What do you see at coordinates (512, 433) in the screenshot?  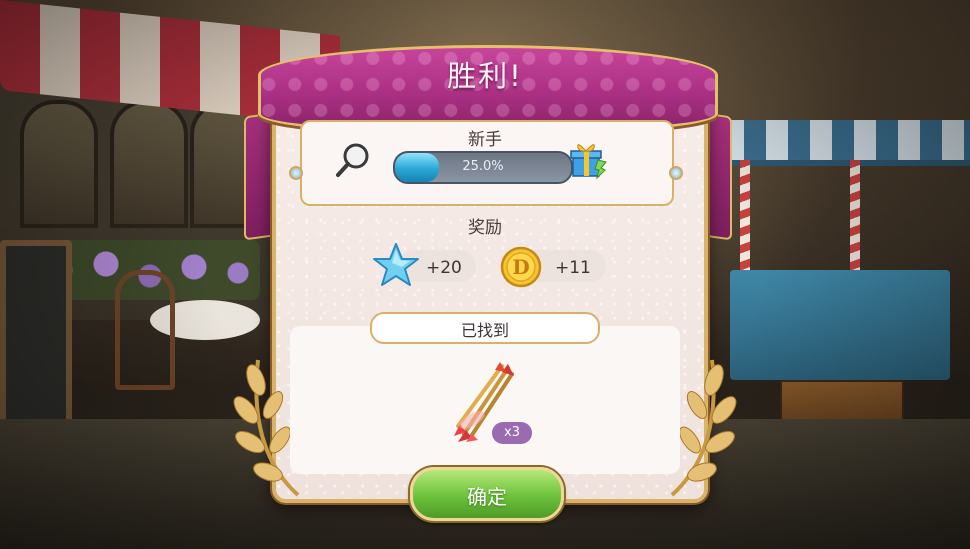 I see `item-quantity-badge: x3` at bounding box center [512, 433].